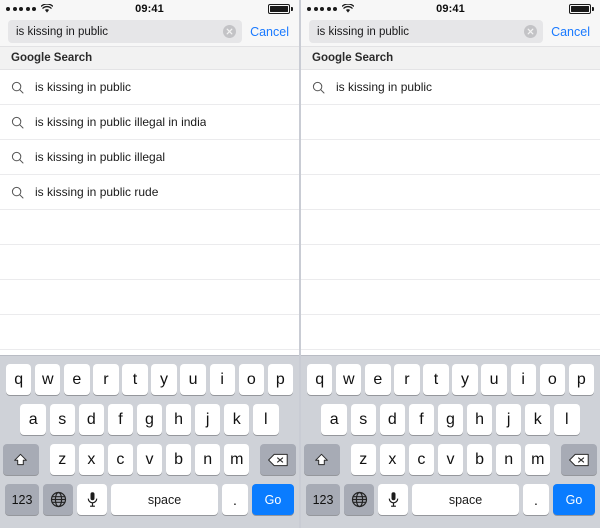  What do you see at coordinates (149, 122) in the screenshot?
I see `list-item: is kissing in public illegal in india` at bounding box center [149, 122].